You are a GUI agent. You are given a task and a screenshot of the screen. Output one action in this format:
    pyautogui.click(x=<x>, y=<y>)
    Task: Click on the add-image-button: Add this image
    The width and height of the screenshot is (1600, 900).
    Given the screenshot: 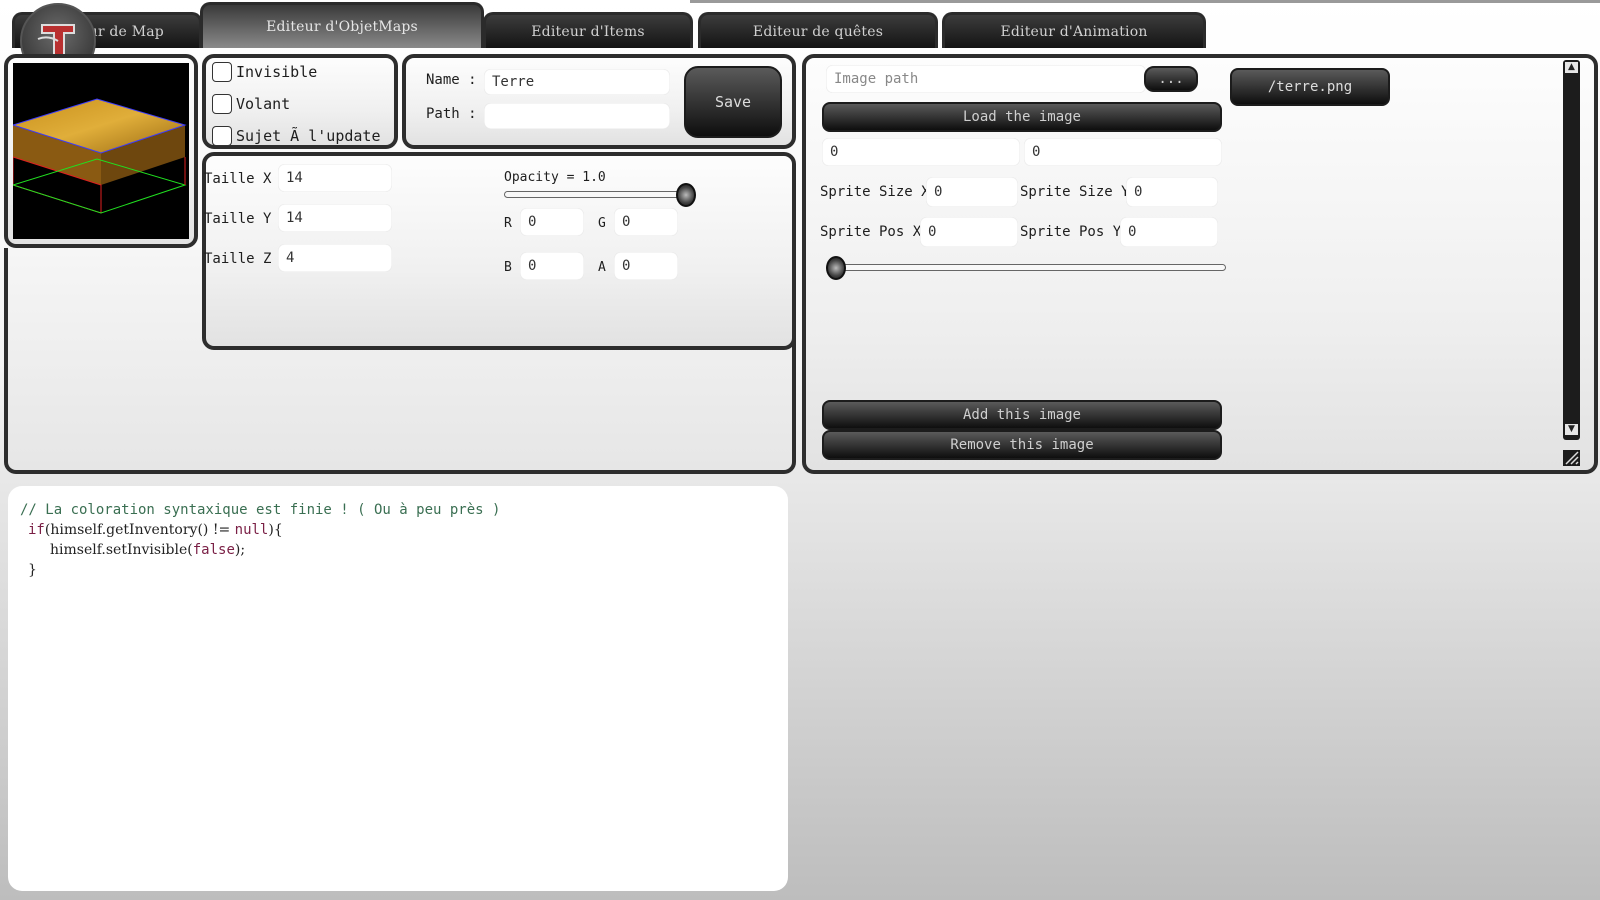 What is the action you would take?
    pyautogui.click(x=1022, y=415)
    